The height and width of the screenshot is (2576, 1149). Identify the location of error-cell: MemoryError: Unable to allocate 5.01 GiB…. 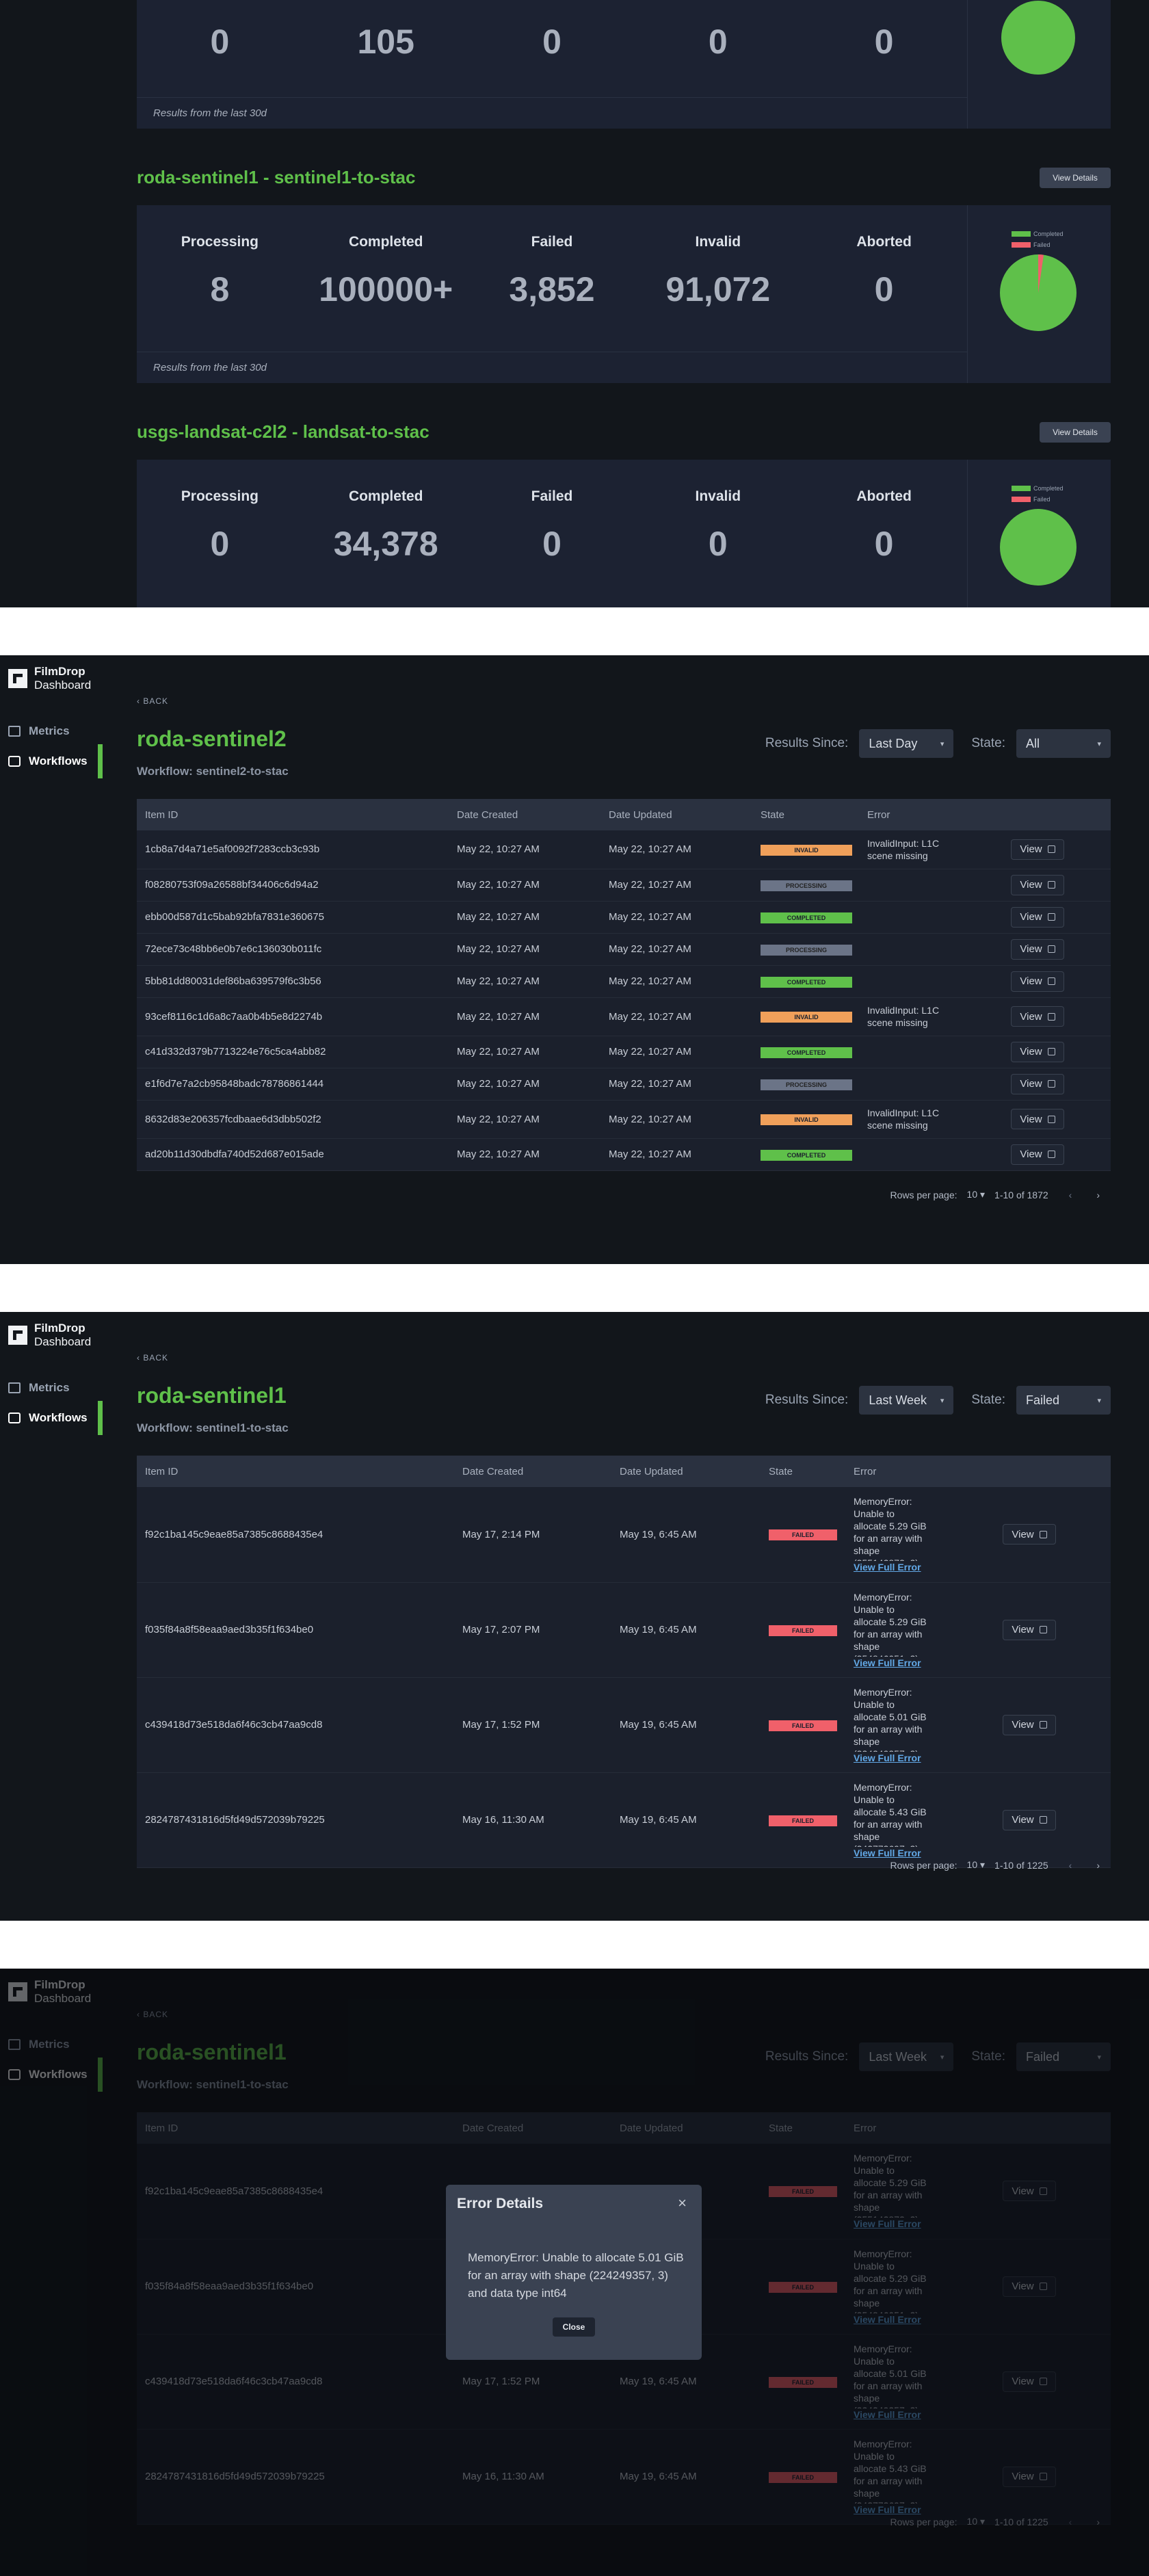
(919, 1725).